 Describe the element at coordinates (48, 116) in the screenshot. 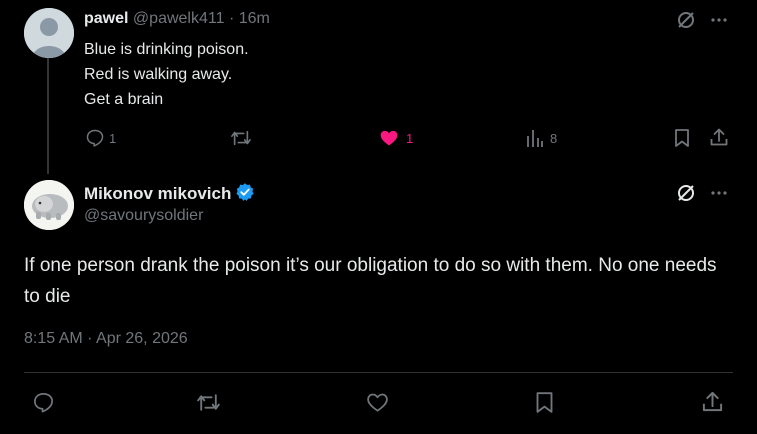

I see `thread-connector-line` at that location.